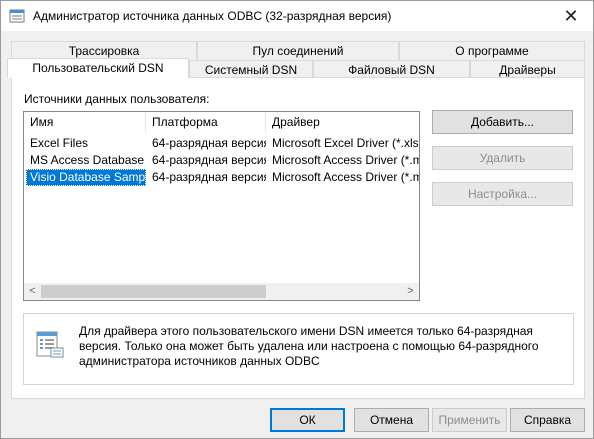 The image size is (594, 439). Describe the element at coordinates (307, 420) in the screenshot. I see `ok-button: ОК` at that location.